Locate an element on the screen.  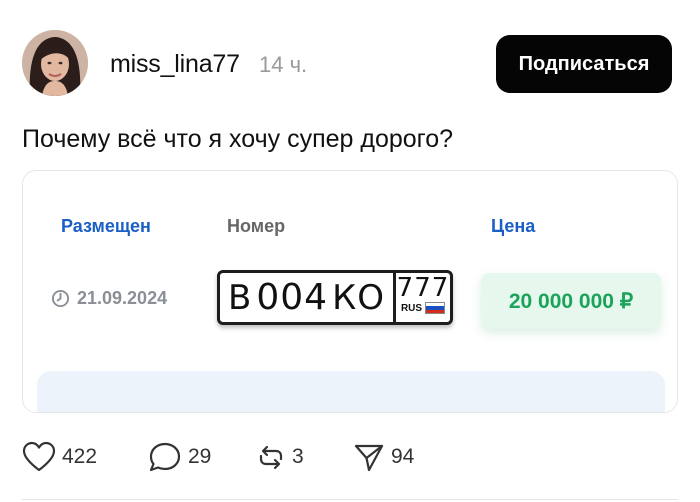
plate-main: В 004 КО is located at coordinates (308, 297).